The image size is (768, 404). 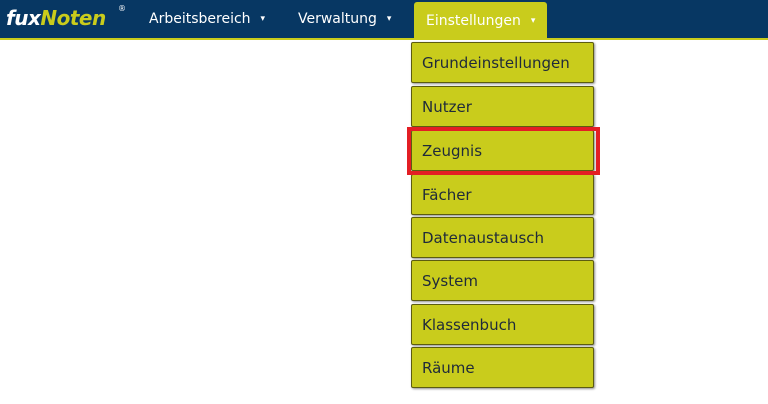 What do you see at coordinates (502, 367) in the screenshot?
I see `menu-item-raeume: Räume` at bounding box center [502, 367].